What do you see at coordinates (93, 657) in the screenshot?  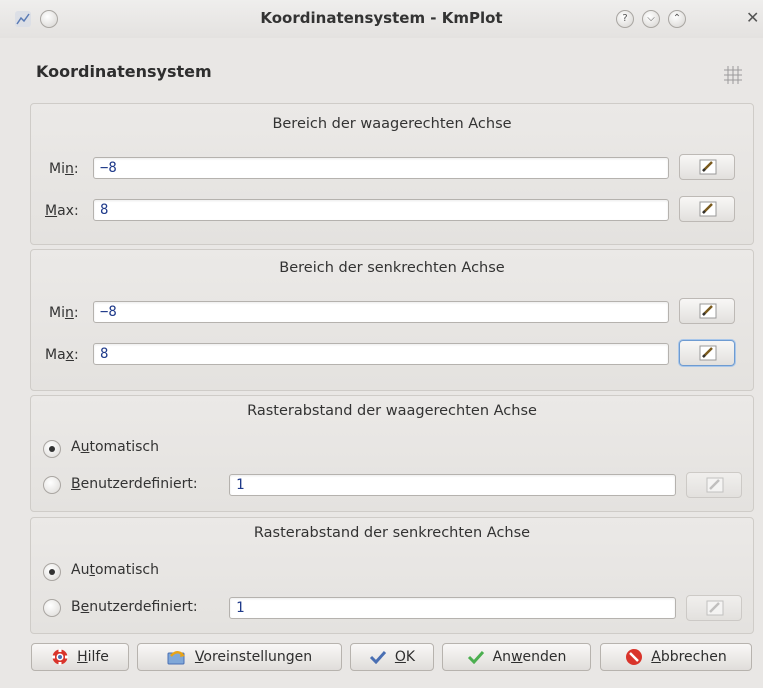 I see `help-button-label: Hilfe` at bounding box center [93, 657].